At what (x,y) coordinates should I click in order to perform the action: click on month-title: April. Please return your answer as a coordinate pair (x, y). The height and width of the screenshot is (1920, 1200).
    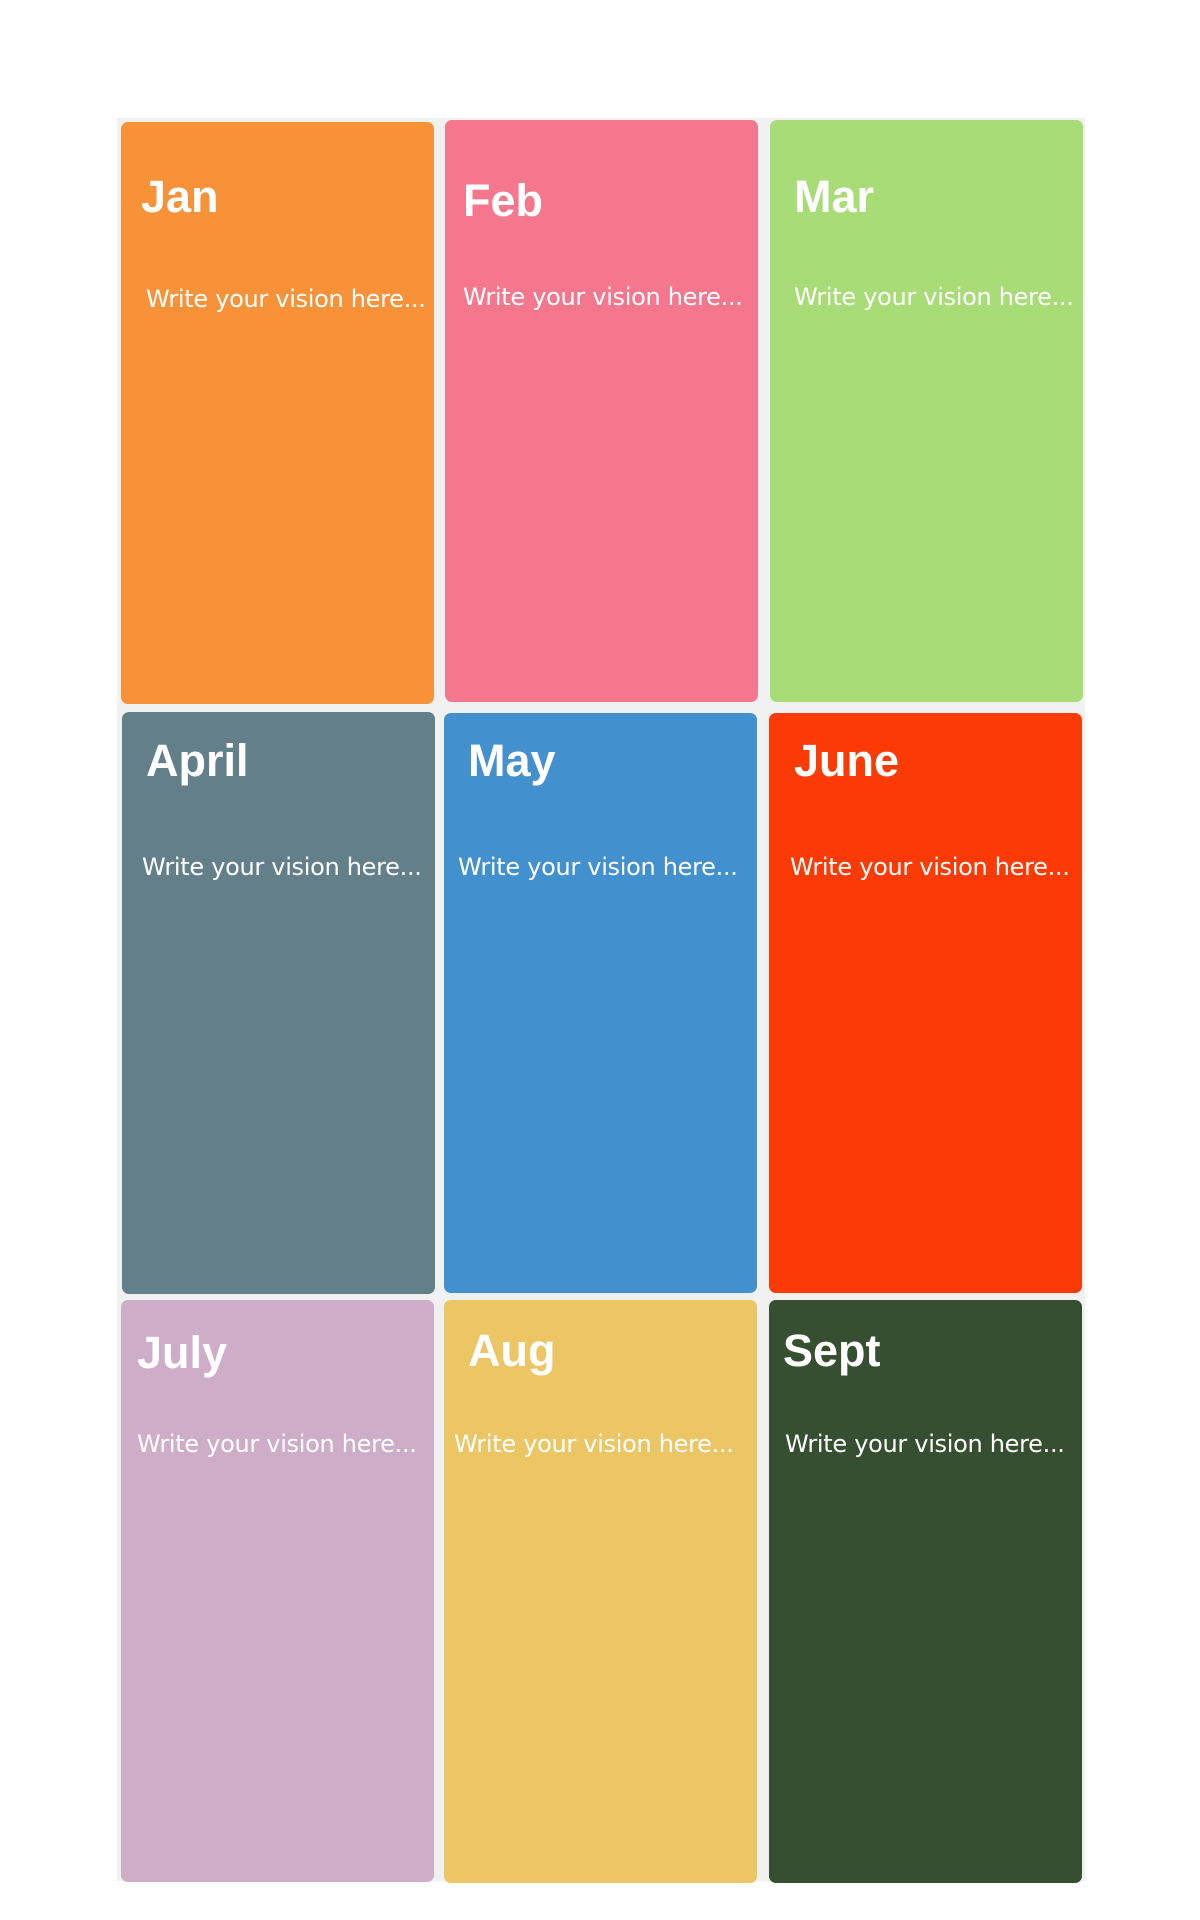
    Looking at the image, I should click on (197, 760).